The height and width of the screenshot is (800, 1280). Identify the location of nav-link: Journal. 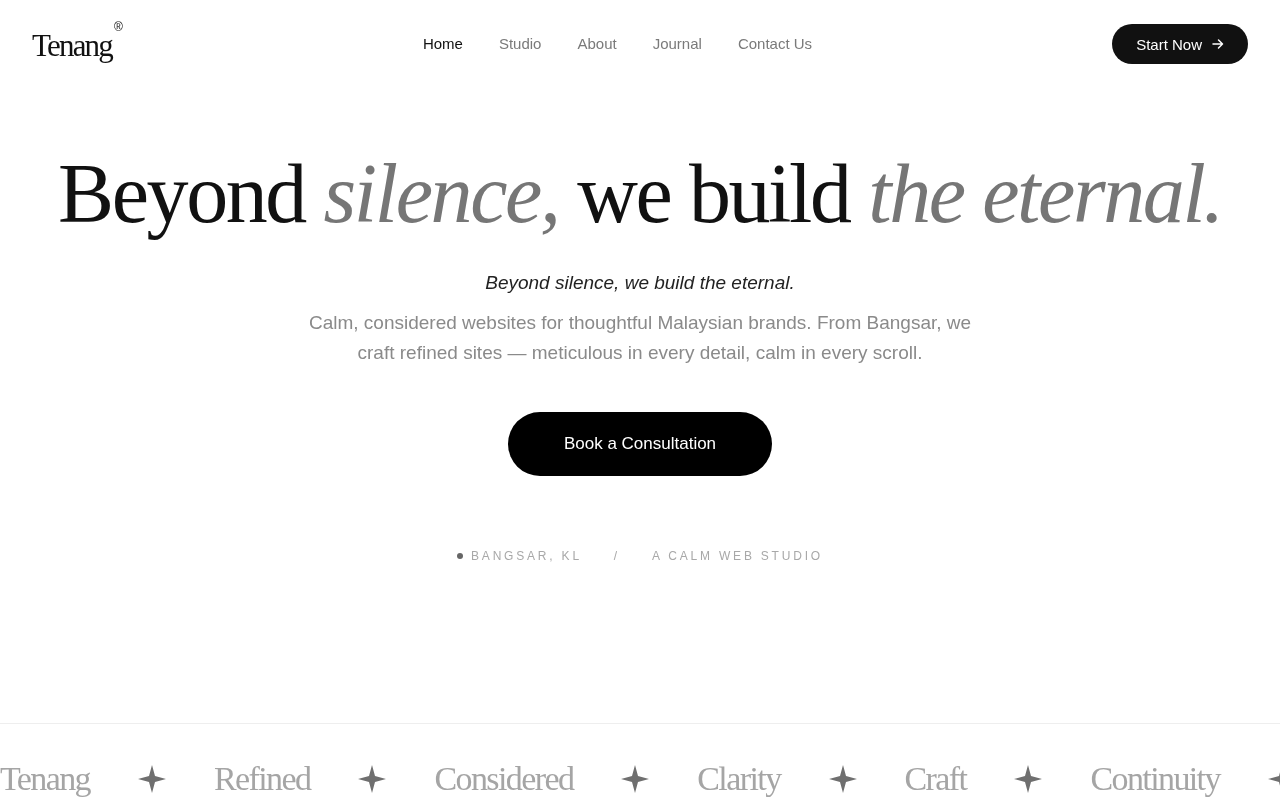
(677, 44).